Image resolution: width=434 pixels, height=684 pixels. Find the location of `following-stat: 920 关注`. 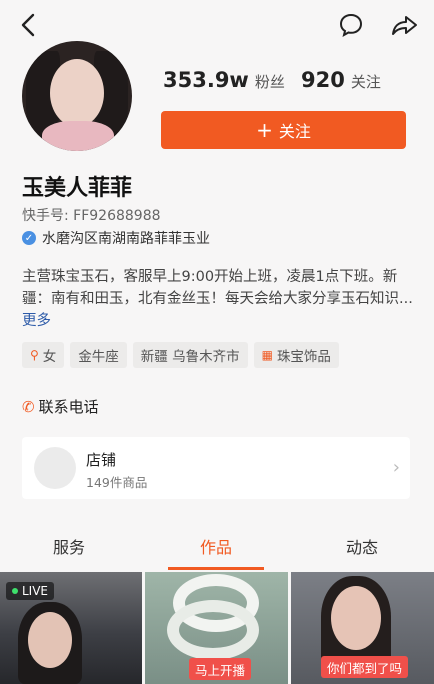

following-stat: 920 关注 is located at coordinates (341, 80).